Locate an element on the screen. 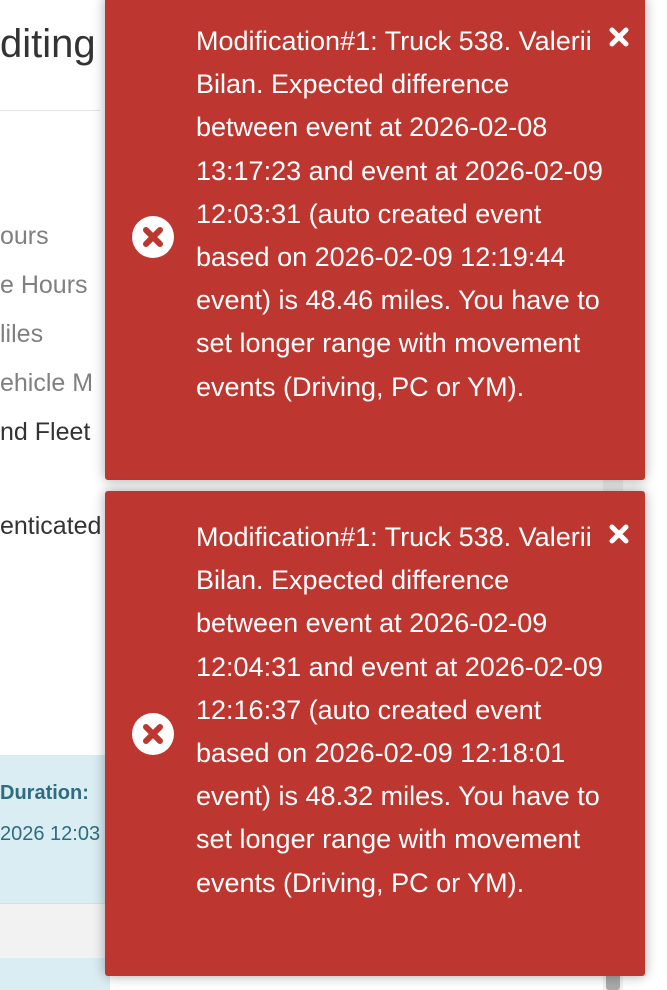 Image resolution: width=667 pixels, height=990 pixels. menu-item-miles: liles is located at coordinates (21, 334).